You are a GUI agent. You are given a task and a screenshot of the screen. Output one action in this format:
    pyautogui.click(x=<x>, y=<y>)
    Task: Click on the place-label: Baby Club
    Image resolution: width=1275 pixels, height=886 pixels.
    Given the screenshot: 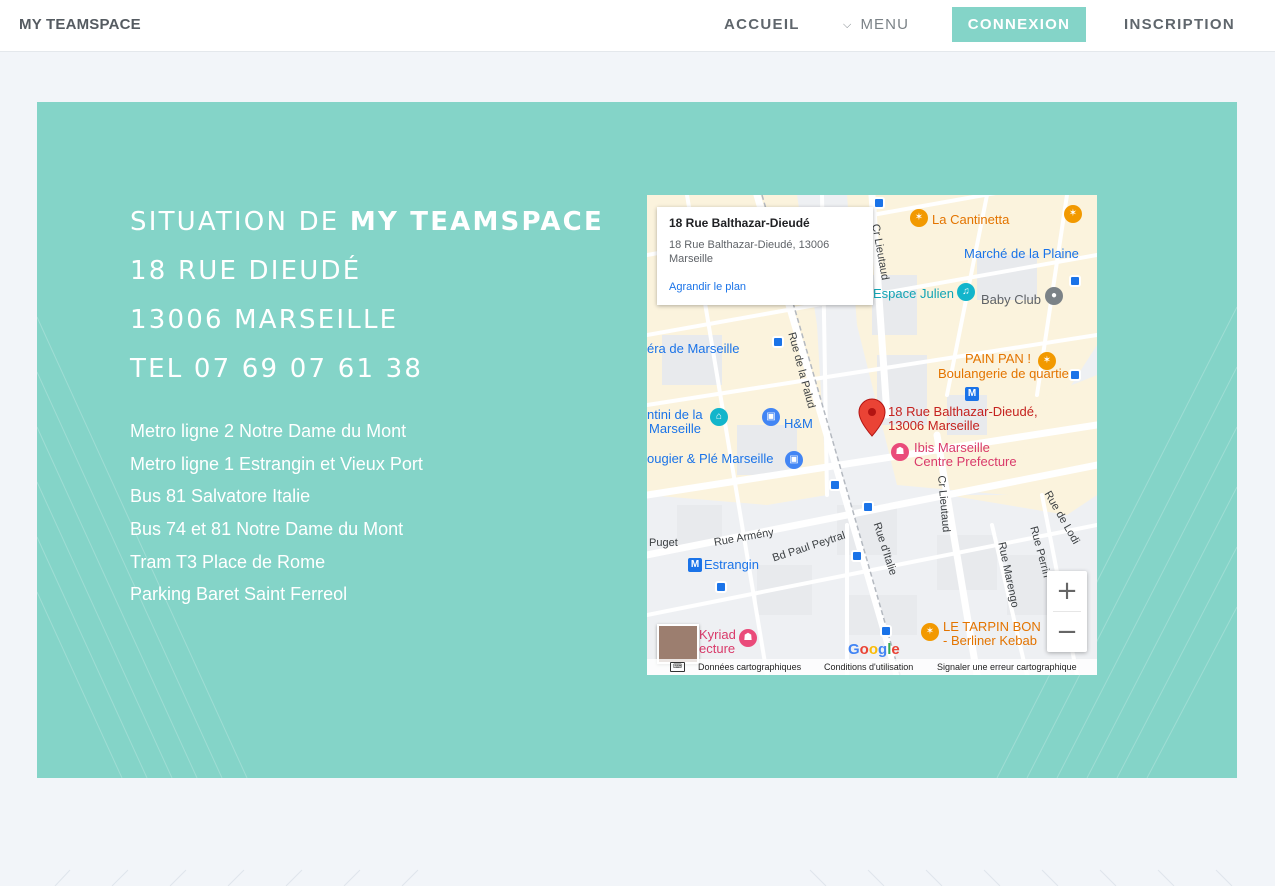 What is the action you would take?
    pyautogui.click(x=1011, y=300)
    